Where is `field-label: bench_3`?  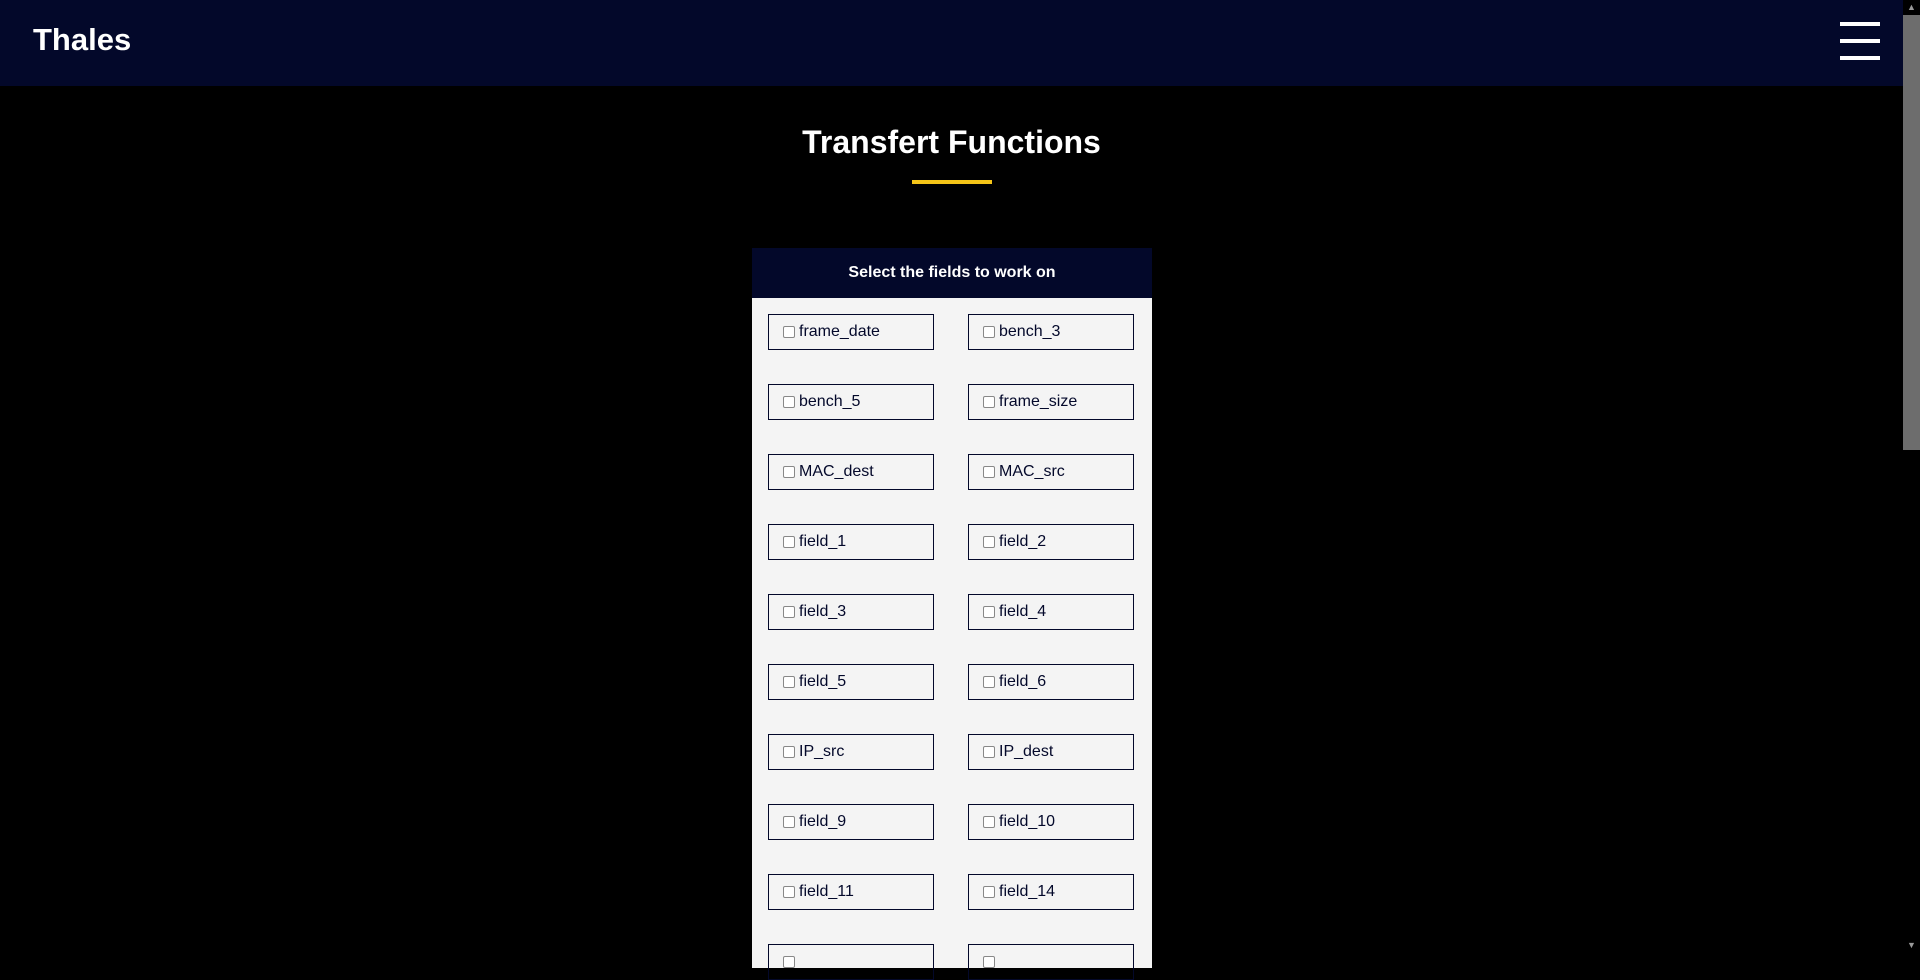
field-label: bench_3 is located at coordinates (1030, 331).